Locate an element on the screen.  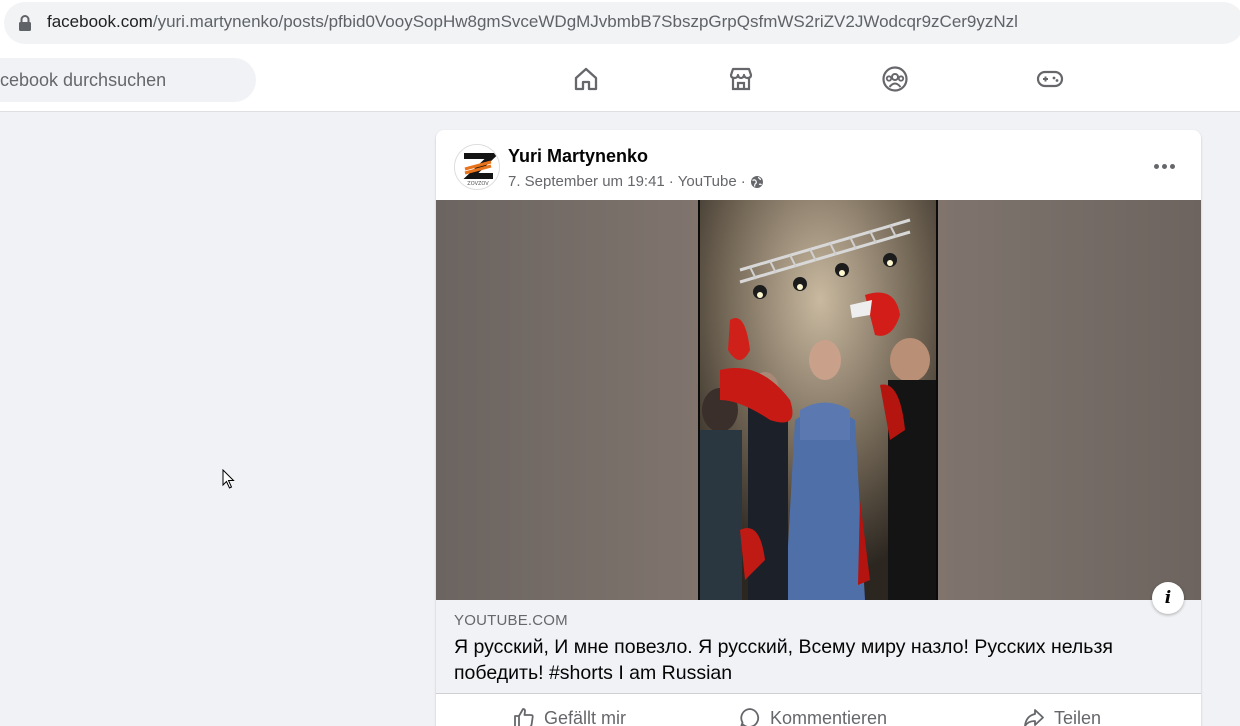
info-icon: i is located at coordinates (1168, 598).